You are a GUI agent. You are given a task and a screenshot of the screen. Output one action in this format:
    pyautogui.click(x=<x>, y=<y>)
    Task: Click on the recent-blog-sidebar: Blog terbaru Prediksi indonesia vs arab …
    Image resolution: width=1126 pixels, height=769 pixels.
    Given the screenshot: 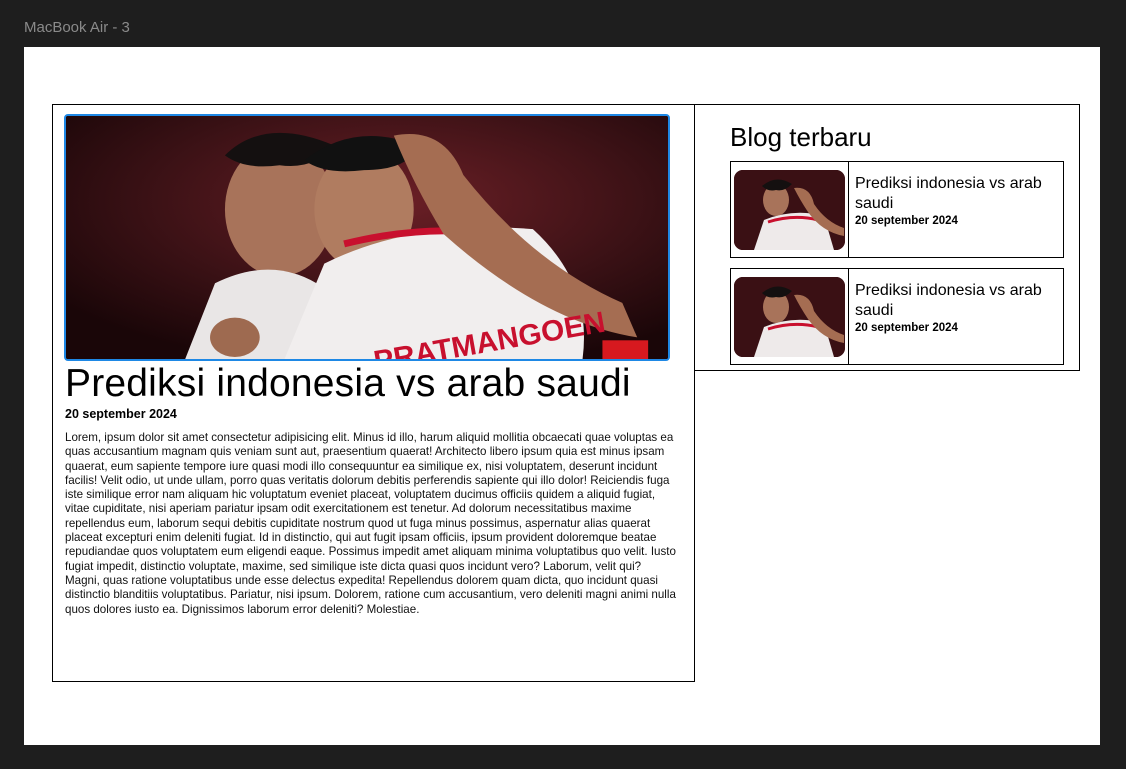 What is the action you would take?
    pyautogui.click(x=887, y=237)
    